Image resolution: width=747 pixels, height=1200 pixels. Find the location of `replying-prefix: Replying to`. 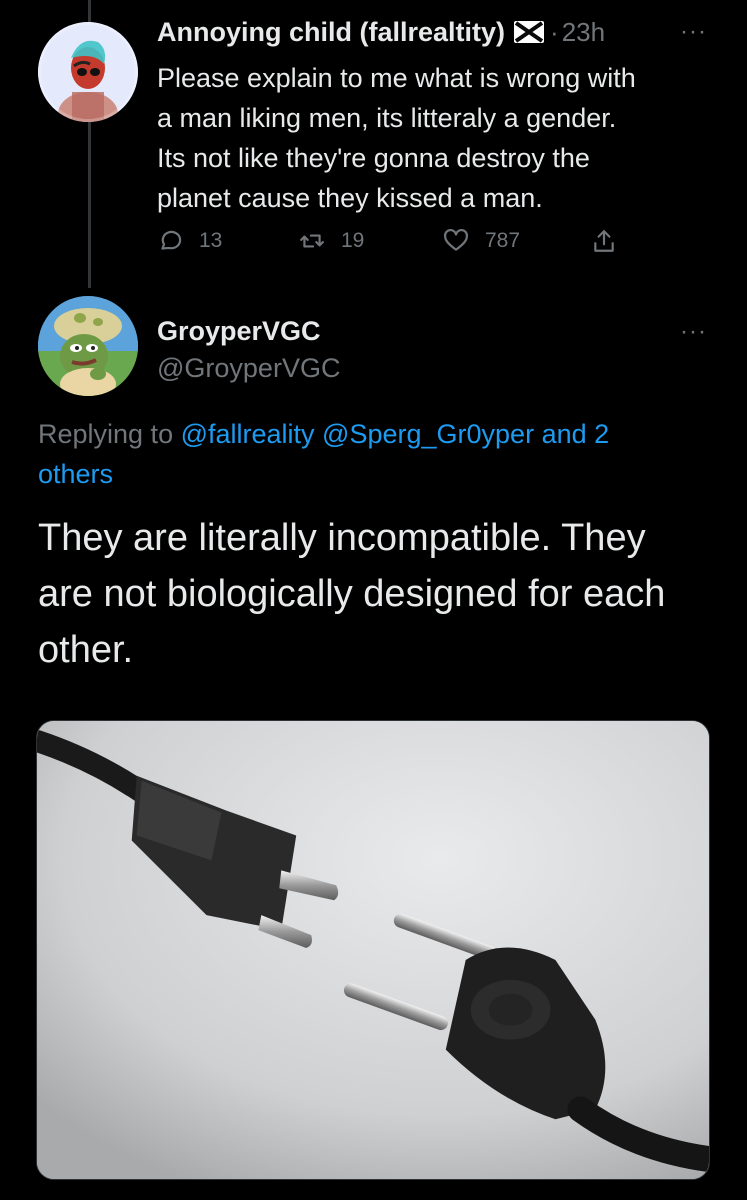

replying-prefix: Replying to is located at coordinates (106, 434).